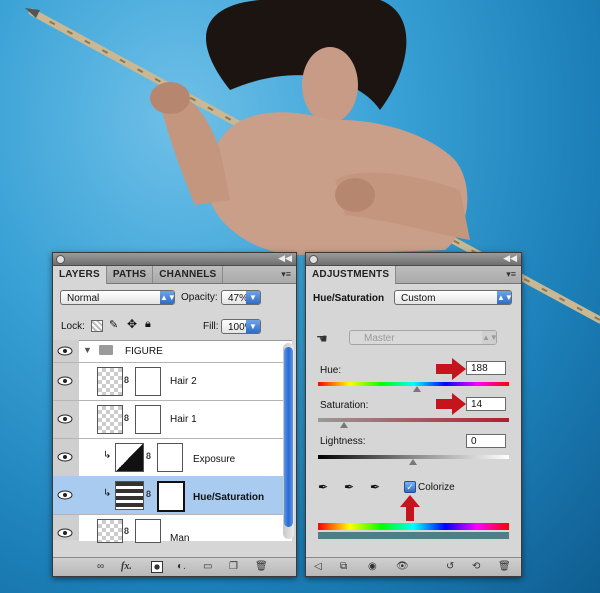 Image resolution: width=600 pixels, height=593 pixels. Describe the element at coordinates (331, 370) in the screenshot. I see `hue-label: Hue:` at that location.